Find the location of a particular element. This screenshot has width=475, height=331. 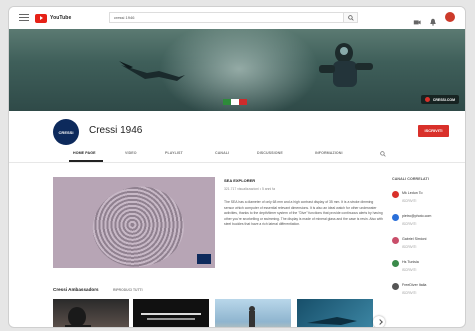

featured-video-player is located at coordinates (134, 222).